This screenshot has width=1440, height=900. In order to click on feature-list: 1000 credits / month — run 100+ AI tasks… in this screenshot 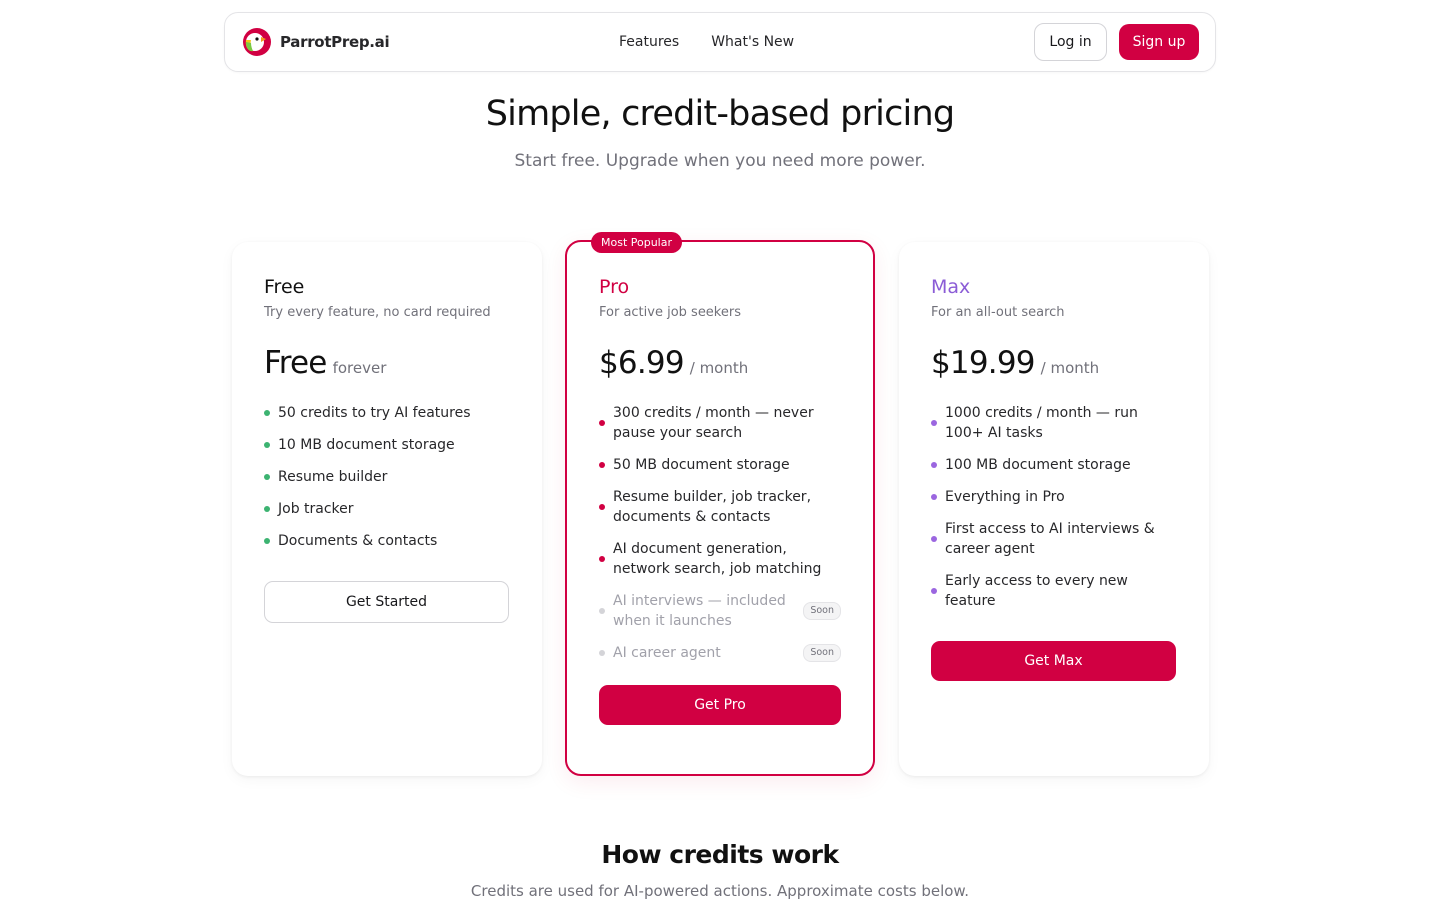, I will do `click(1054, 507)`.